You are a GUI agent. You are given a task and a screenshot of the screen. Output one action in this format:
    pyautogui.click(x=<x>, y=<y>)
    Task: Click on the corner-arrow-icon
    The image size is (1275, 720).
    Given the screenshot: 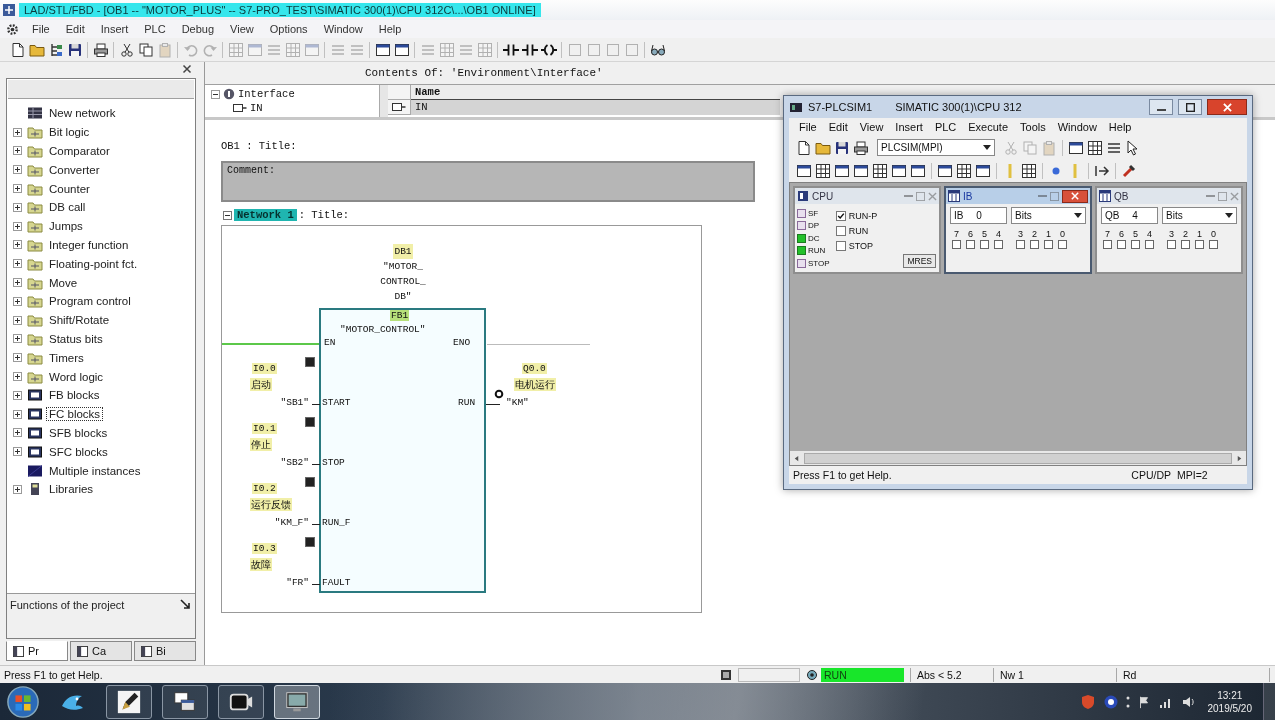 What is the action you would take?
    pyautogui.click(x=186, y=605)
    